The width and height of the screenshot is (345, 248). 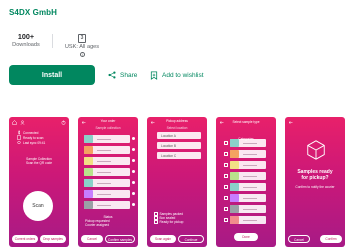 I want to click on screenshot-4: Select sample type Categories Done, so click(x=246, y=182).